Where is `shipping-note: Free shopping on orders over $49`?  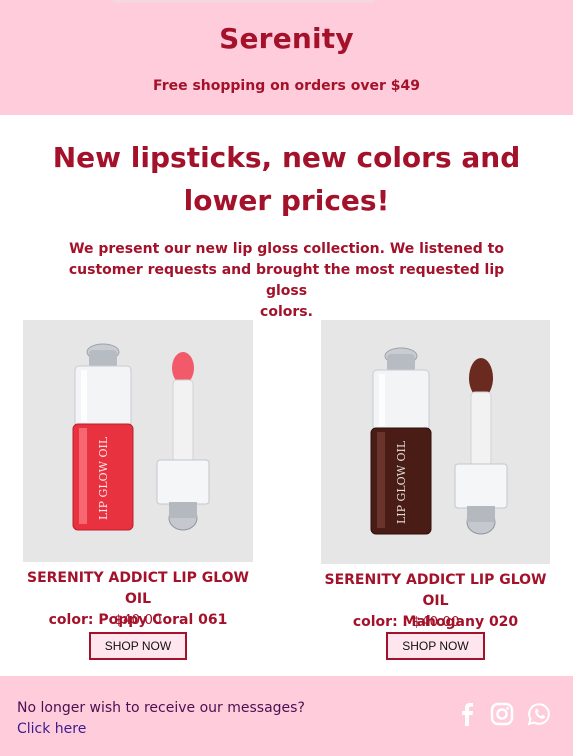 shipping-note: Free shopping on orders over $49 is located at coordinates (286, 86).